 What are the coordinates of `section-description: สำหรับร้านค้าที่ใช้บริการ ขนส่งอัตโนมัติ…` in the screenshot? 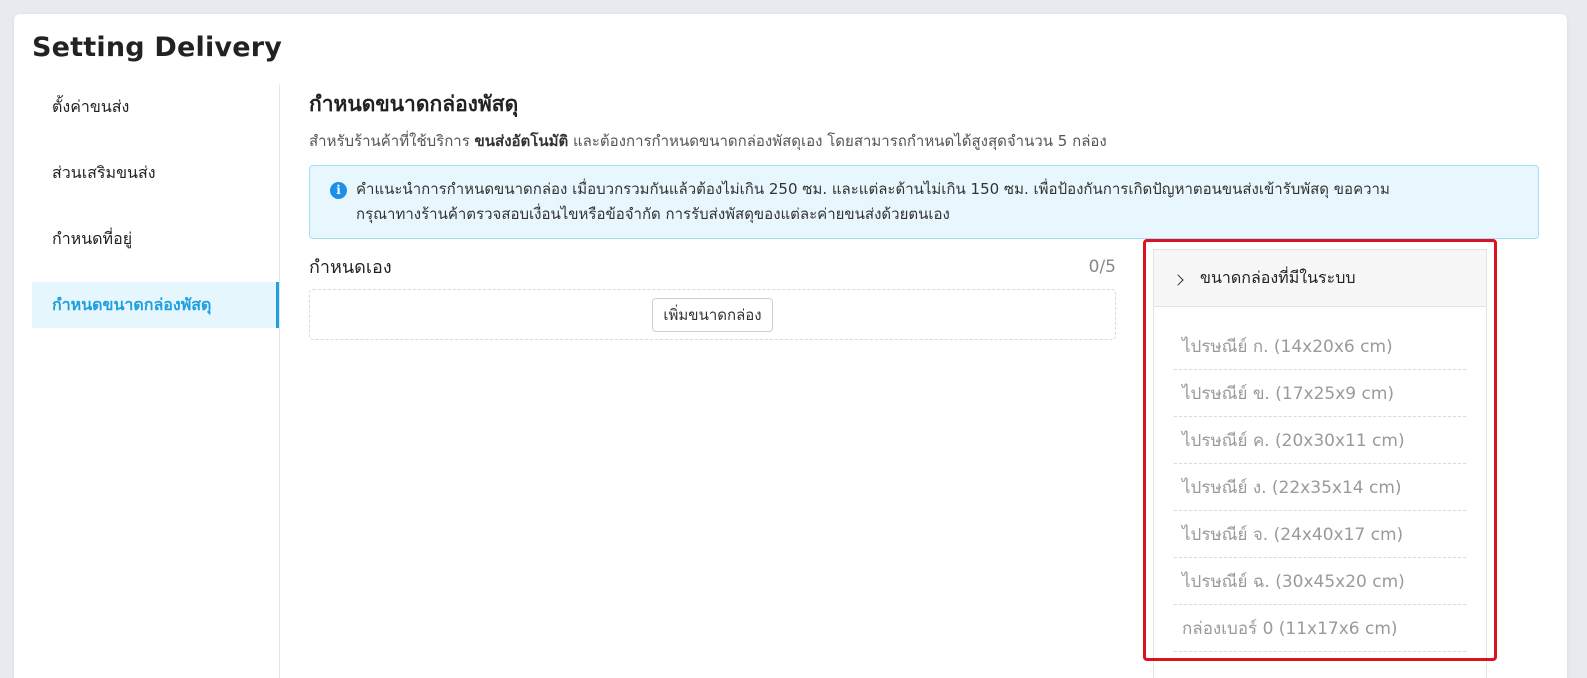 It's located at (925, 141).